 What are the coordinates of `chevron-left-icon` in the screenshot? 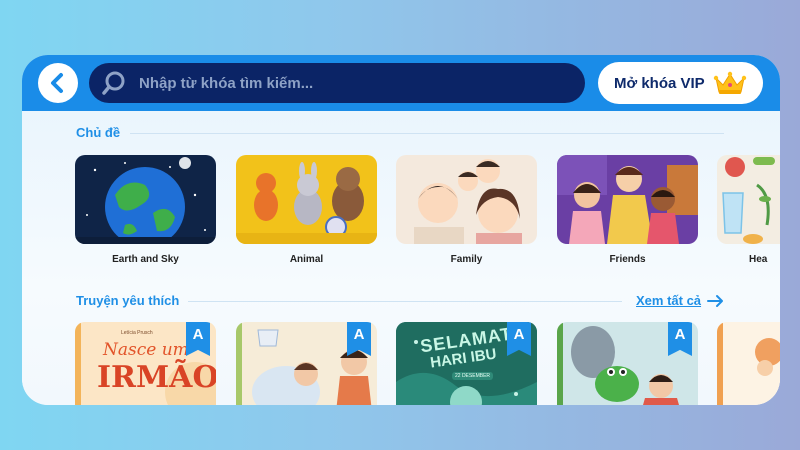 It's located at (57, 83).